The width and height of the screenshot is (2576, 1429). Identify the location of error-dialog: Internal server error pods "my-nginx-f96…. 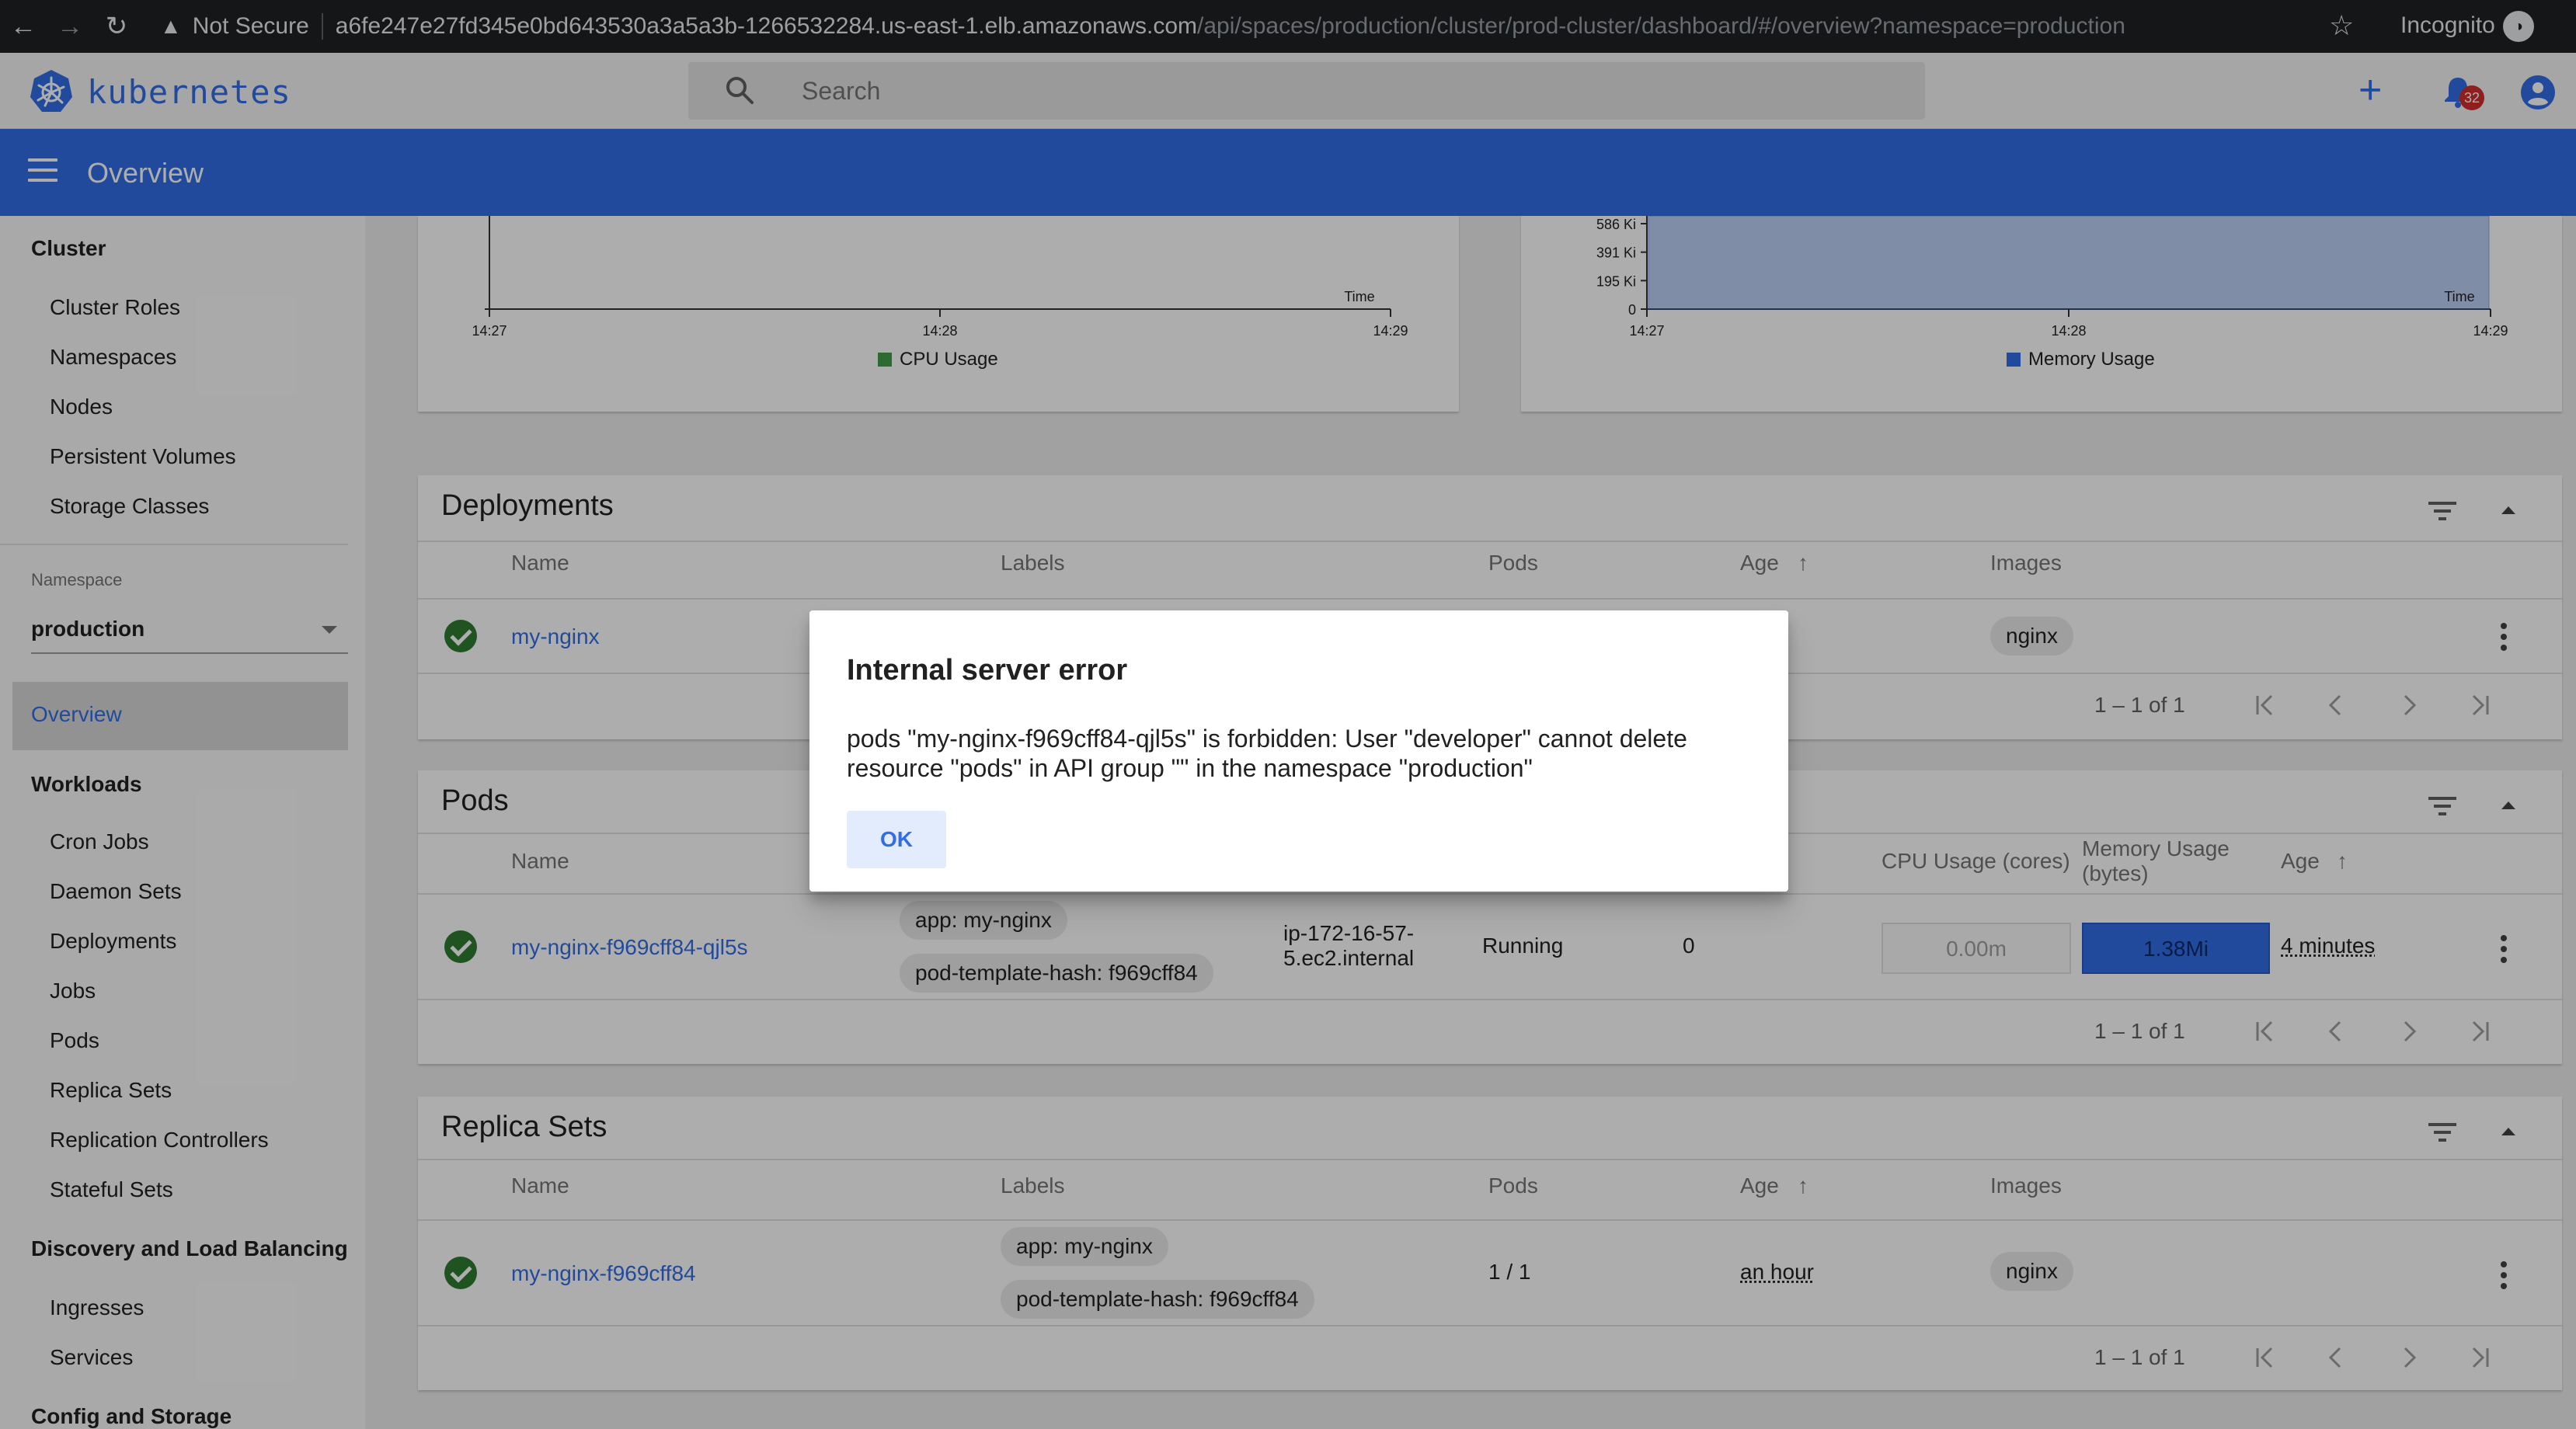
(1298, 751).